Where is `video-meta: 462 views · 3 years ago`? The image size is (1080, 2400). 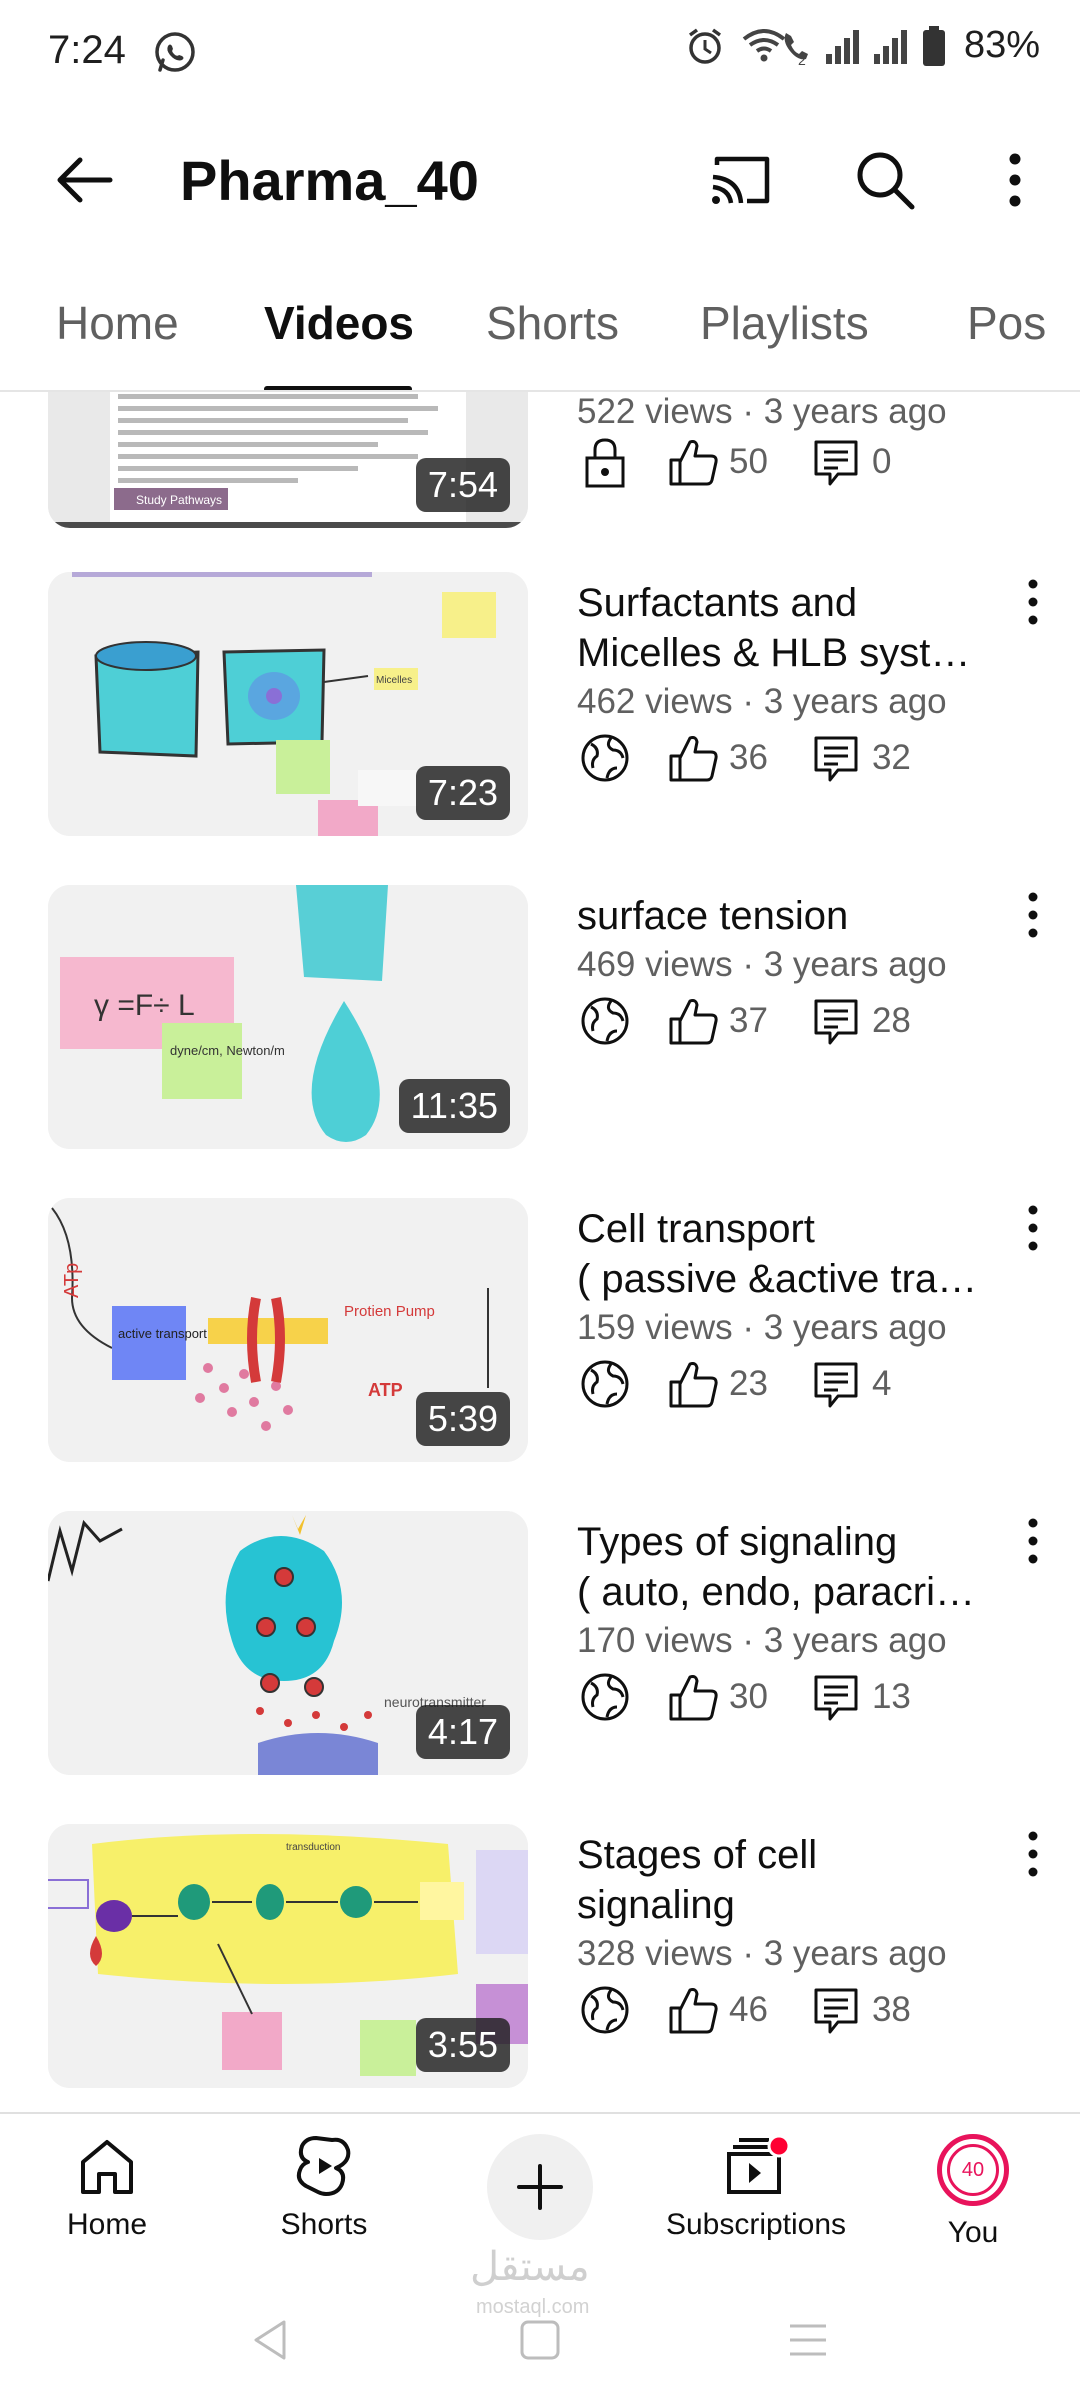
video-meta: 462 views · 3 years ago is located at coordinates (762, 701).